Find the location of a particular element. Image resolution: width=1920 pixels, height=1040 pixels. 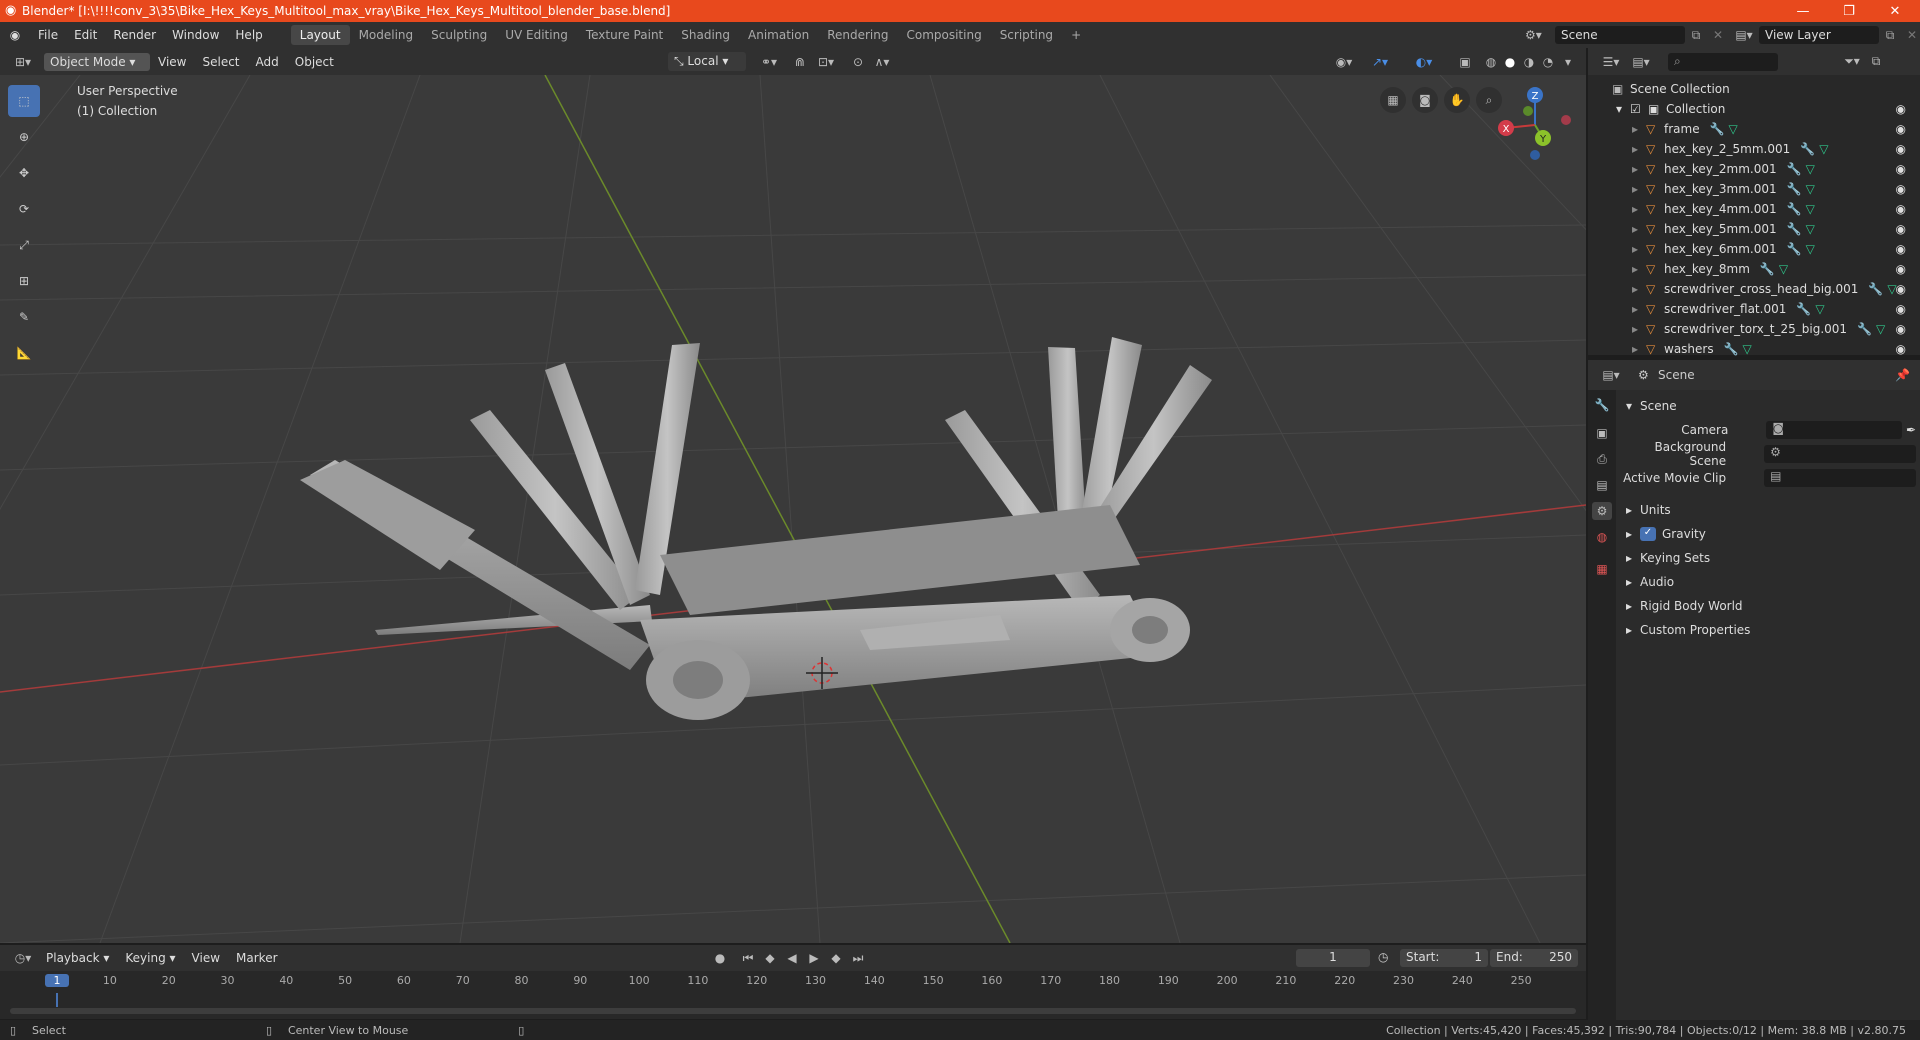

new-view-layer-icon: ⧉ is located at coordinates (1890, 35).